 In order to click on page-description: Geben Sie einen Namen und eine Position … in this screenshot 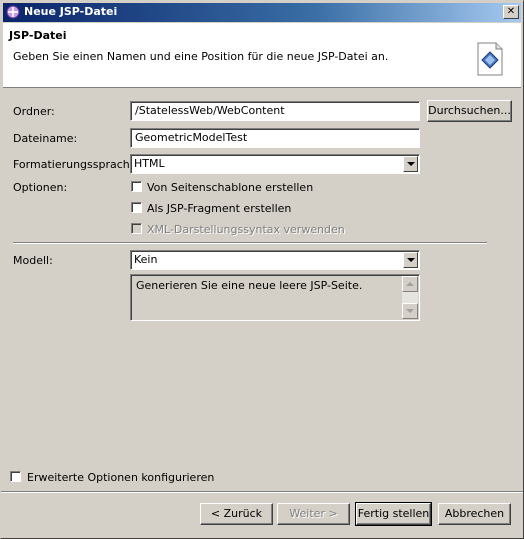, I will do `click(201, 56)`.